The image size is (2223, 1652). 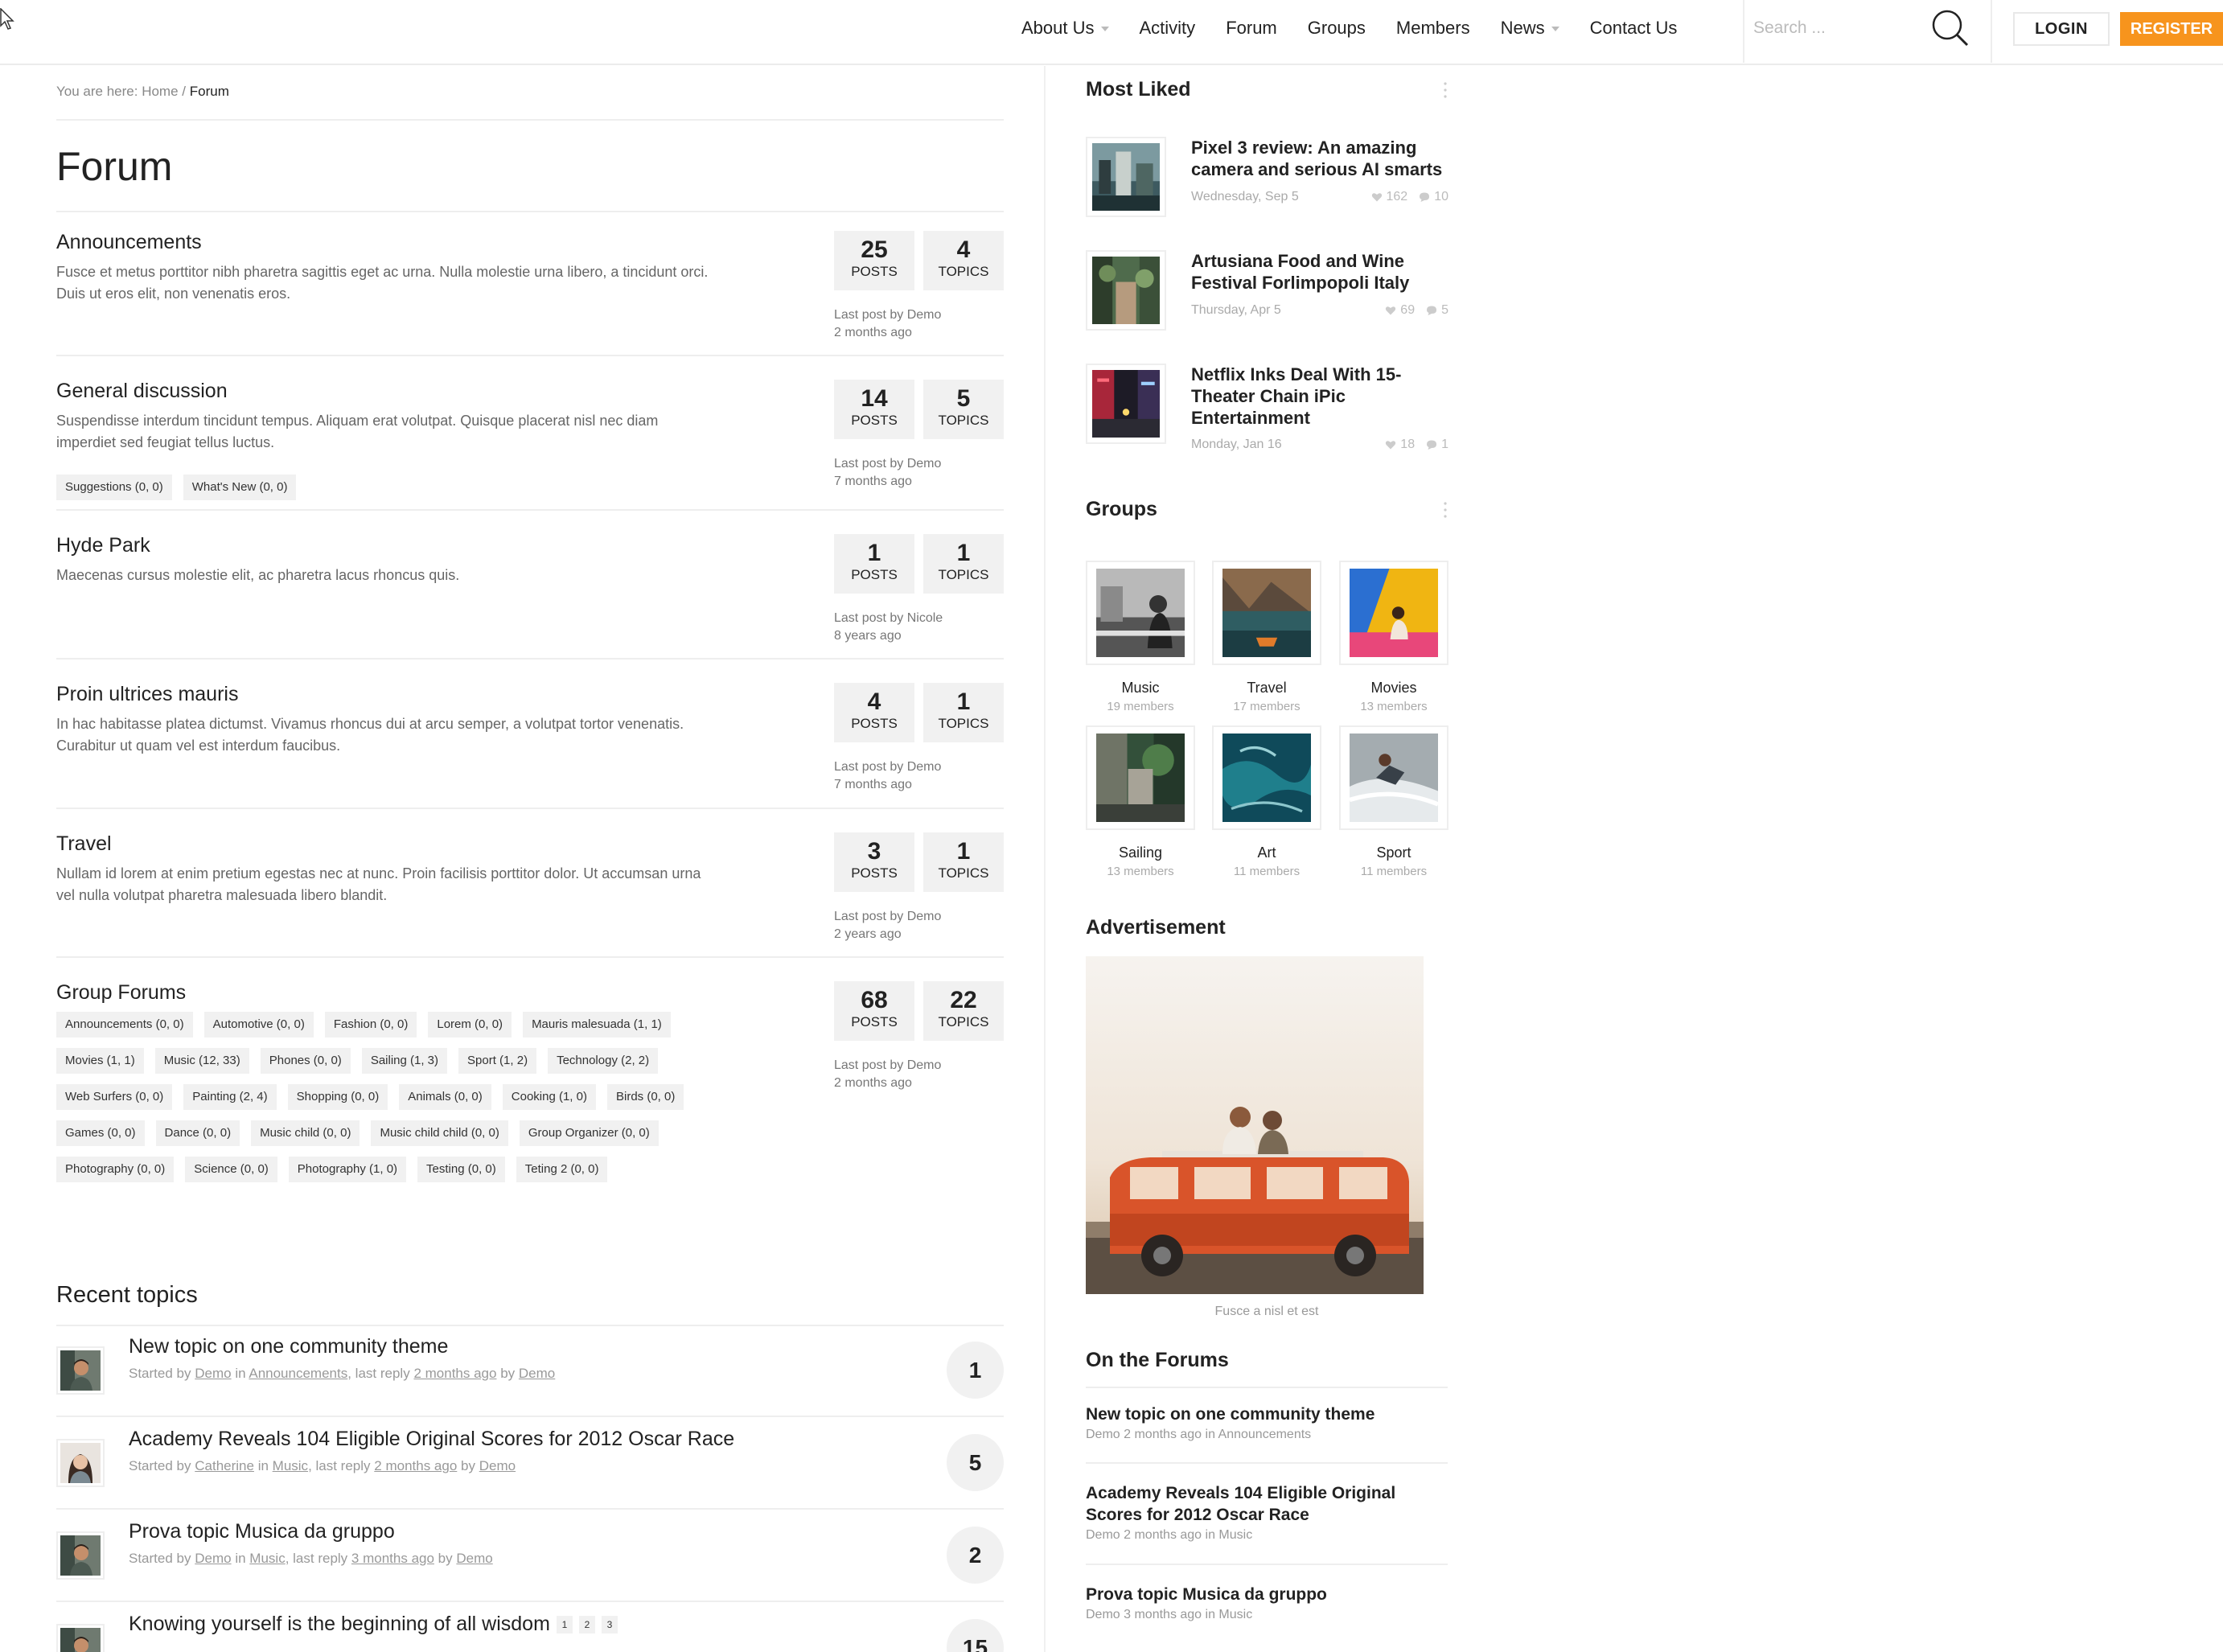 What do you see at coordinates (288, 1346) in the screenshot?
I see `topic-title-link: New topic on one community theme` at bounding box center [288, 1346].